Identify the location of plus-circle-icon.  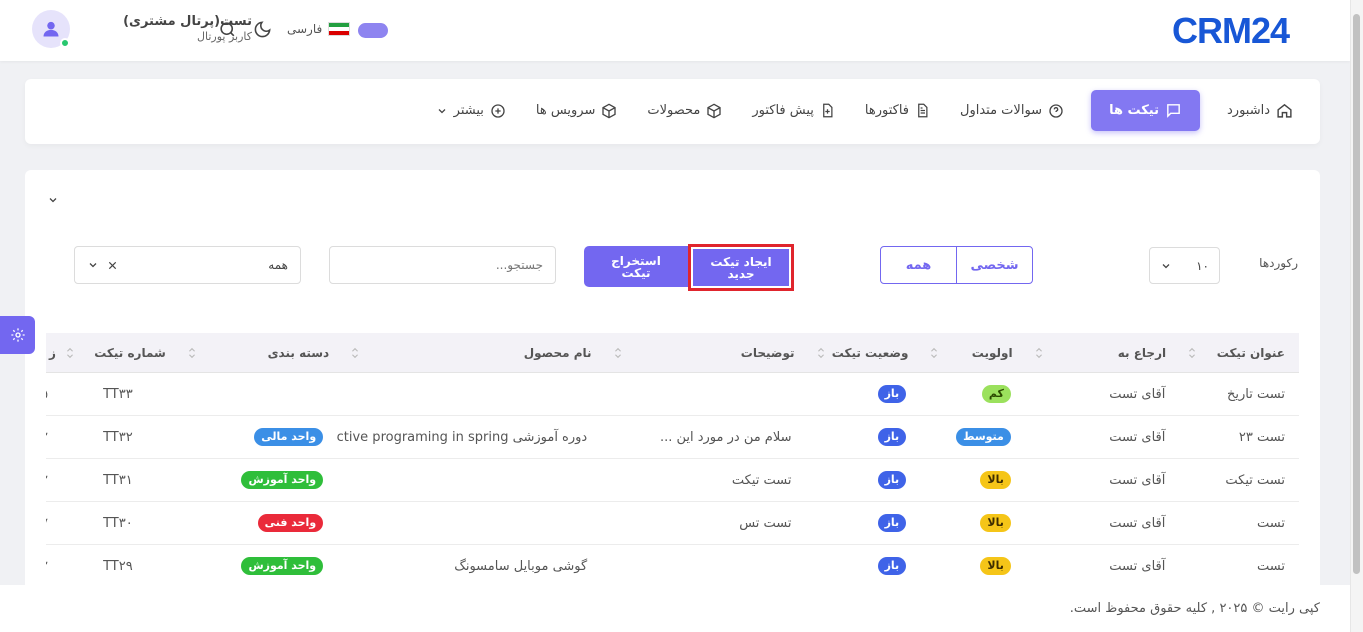
(498, 110).